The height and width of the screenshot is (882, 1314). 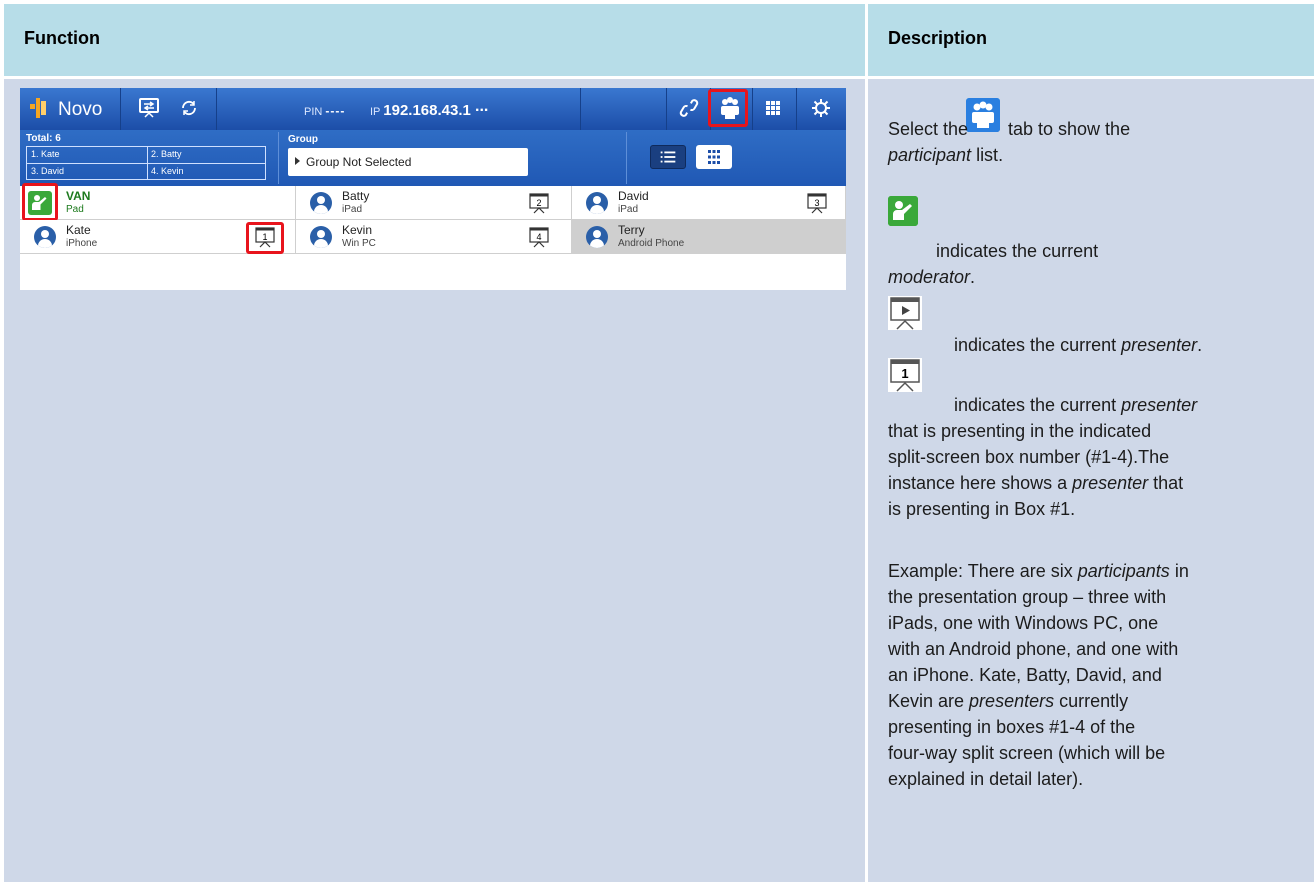 What do you see at coordinates (714, 157) in the screenshot?
I see `grid-view-button` at bounding box center [714, 157].